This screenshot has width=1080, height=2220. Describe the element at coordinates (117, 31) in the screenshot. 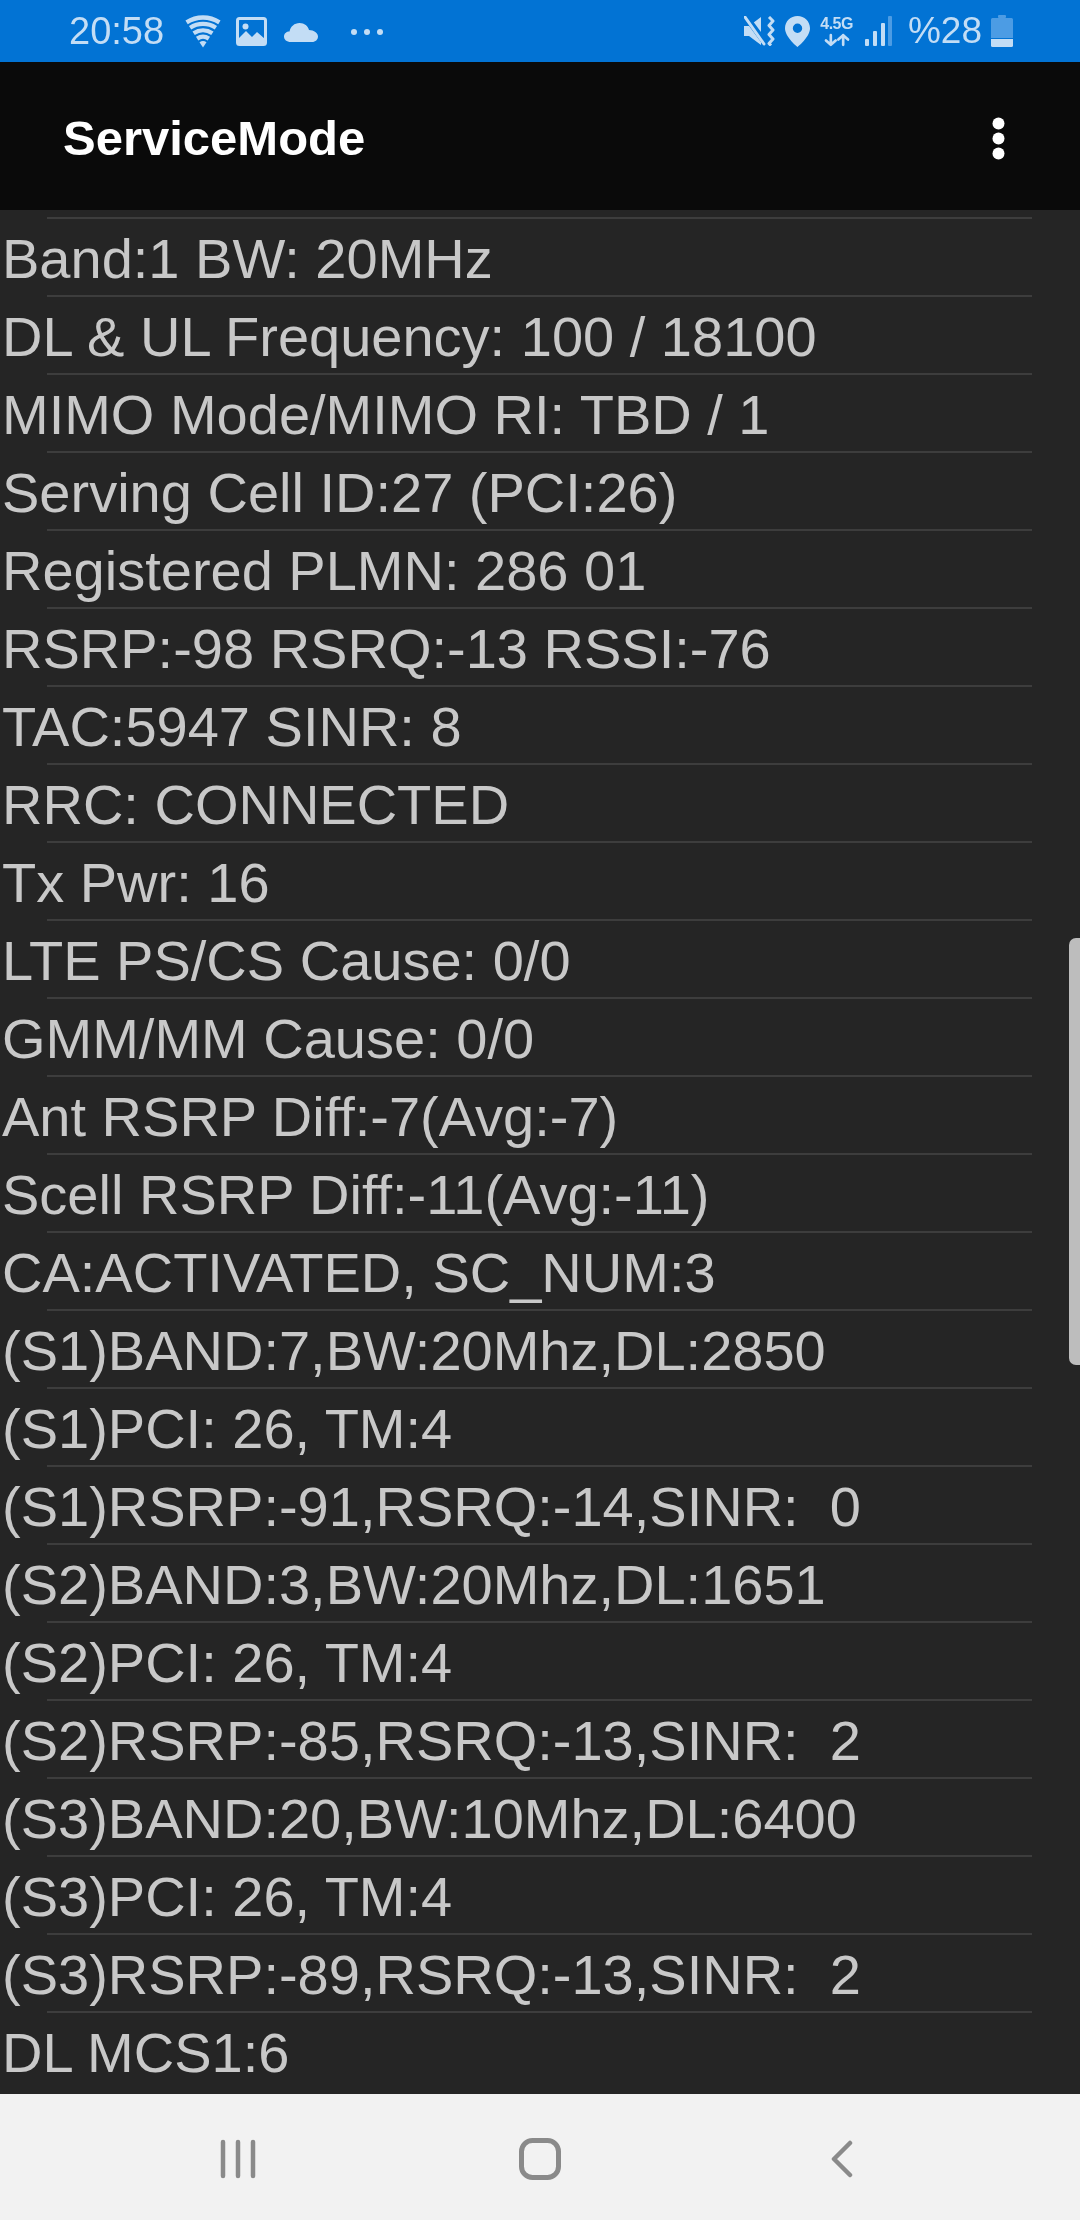

I see `status-time: 20:58` at that location.